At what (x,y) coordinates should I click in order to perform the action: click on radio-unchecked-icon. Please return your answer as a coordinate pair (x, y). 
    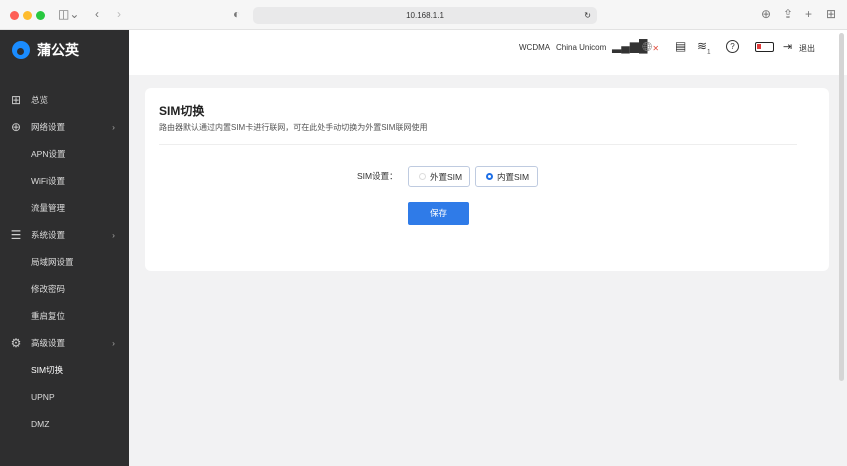
    Looking at the image, I should click on (422, 176).